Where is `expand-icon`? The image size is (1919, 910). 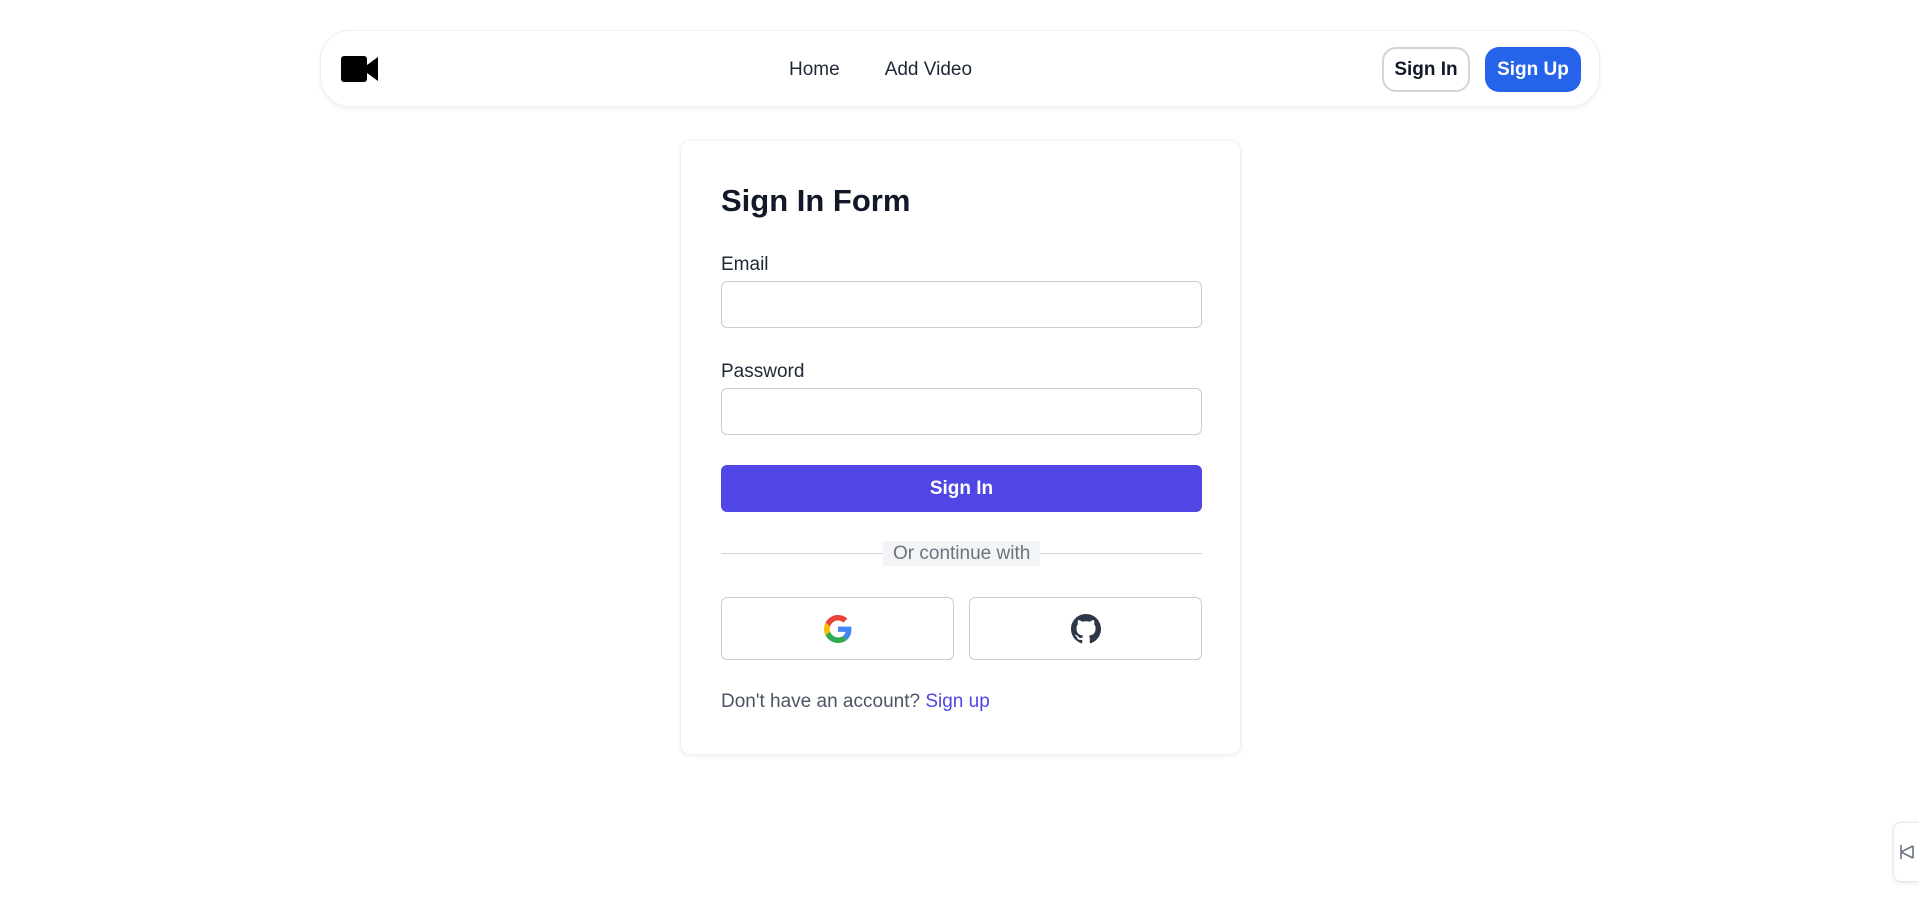
expand-icon is located at coordinates (1906, 852).